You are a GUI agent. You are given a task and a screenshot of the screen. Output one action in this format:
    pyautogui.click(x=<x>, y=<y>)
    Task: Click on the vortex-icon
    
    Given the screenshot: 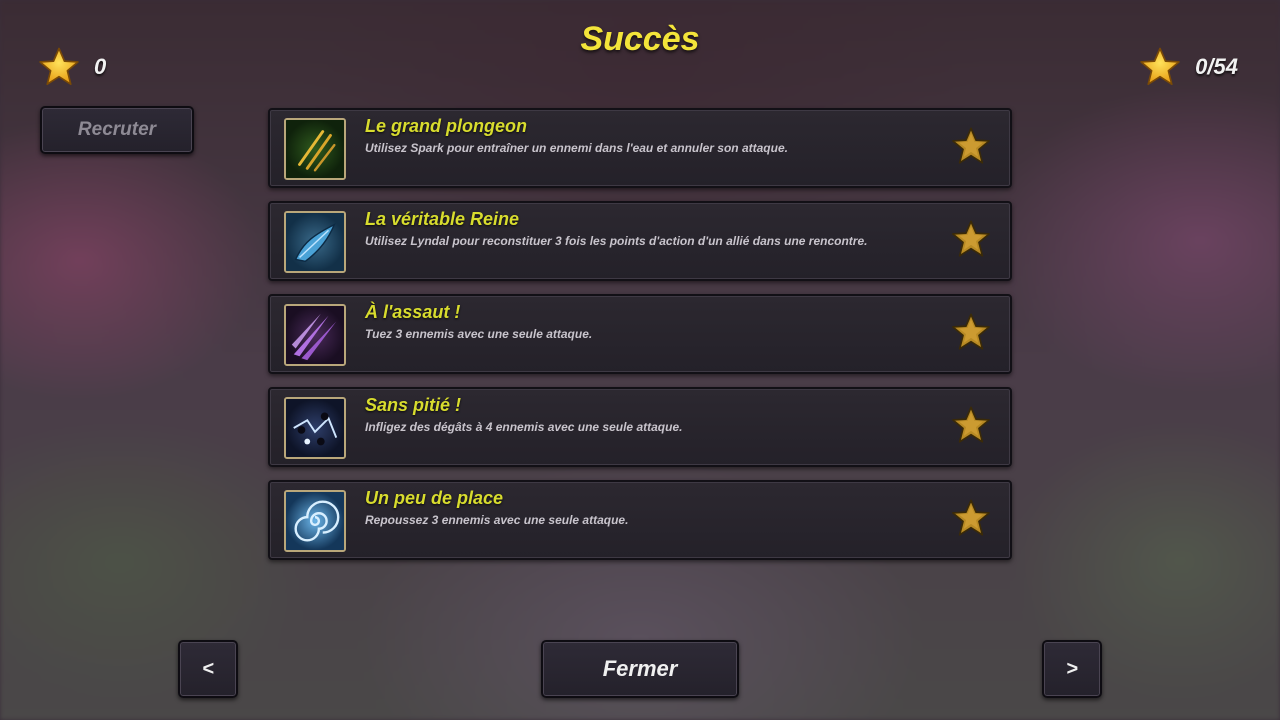 What is the action you would take?
    pyautogui.click(x=315, y=521)
    